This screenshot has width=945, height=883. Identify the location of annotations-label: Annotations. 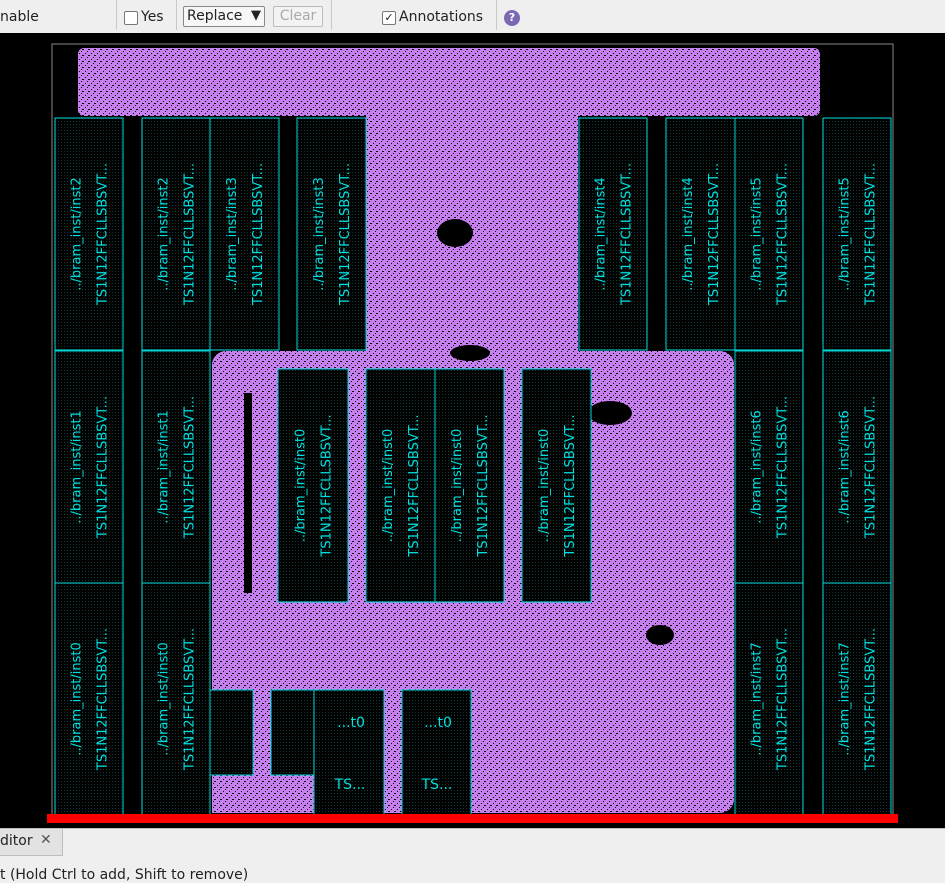
(441, 17).